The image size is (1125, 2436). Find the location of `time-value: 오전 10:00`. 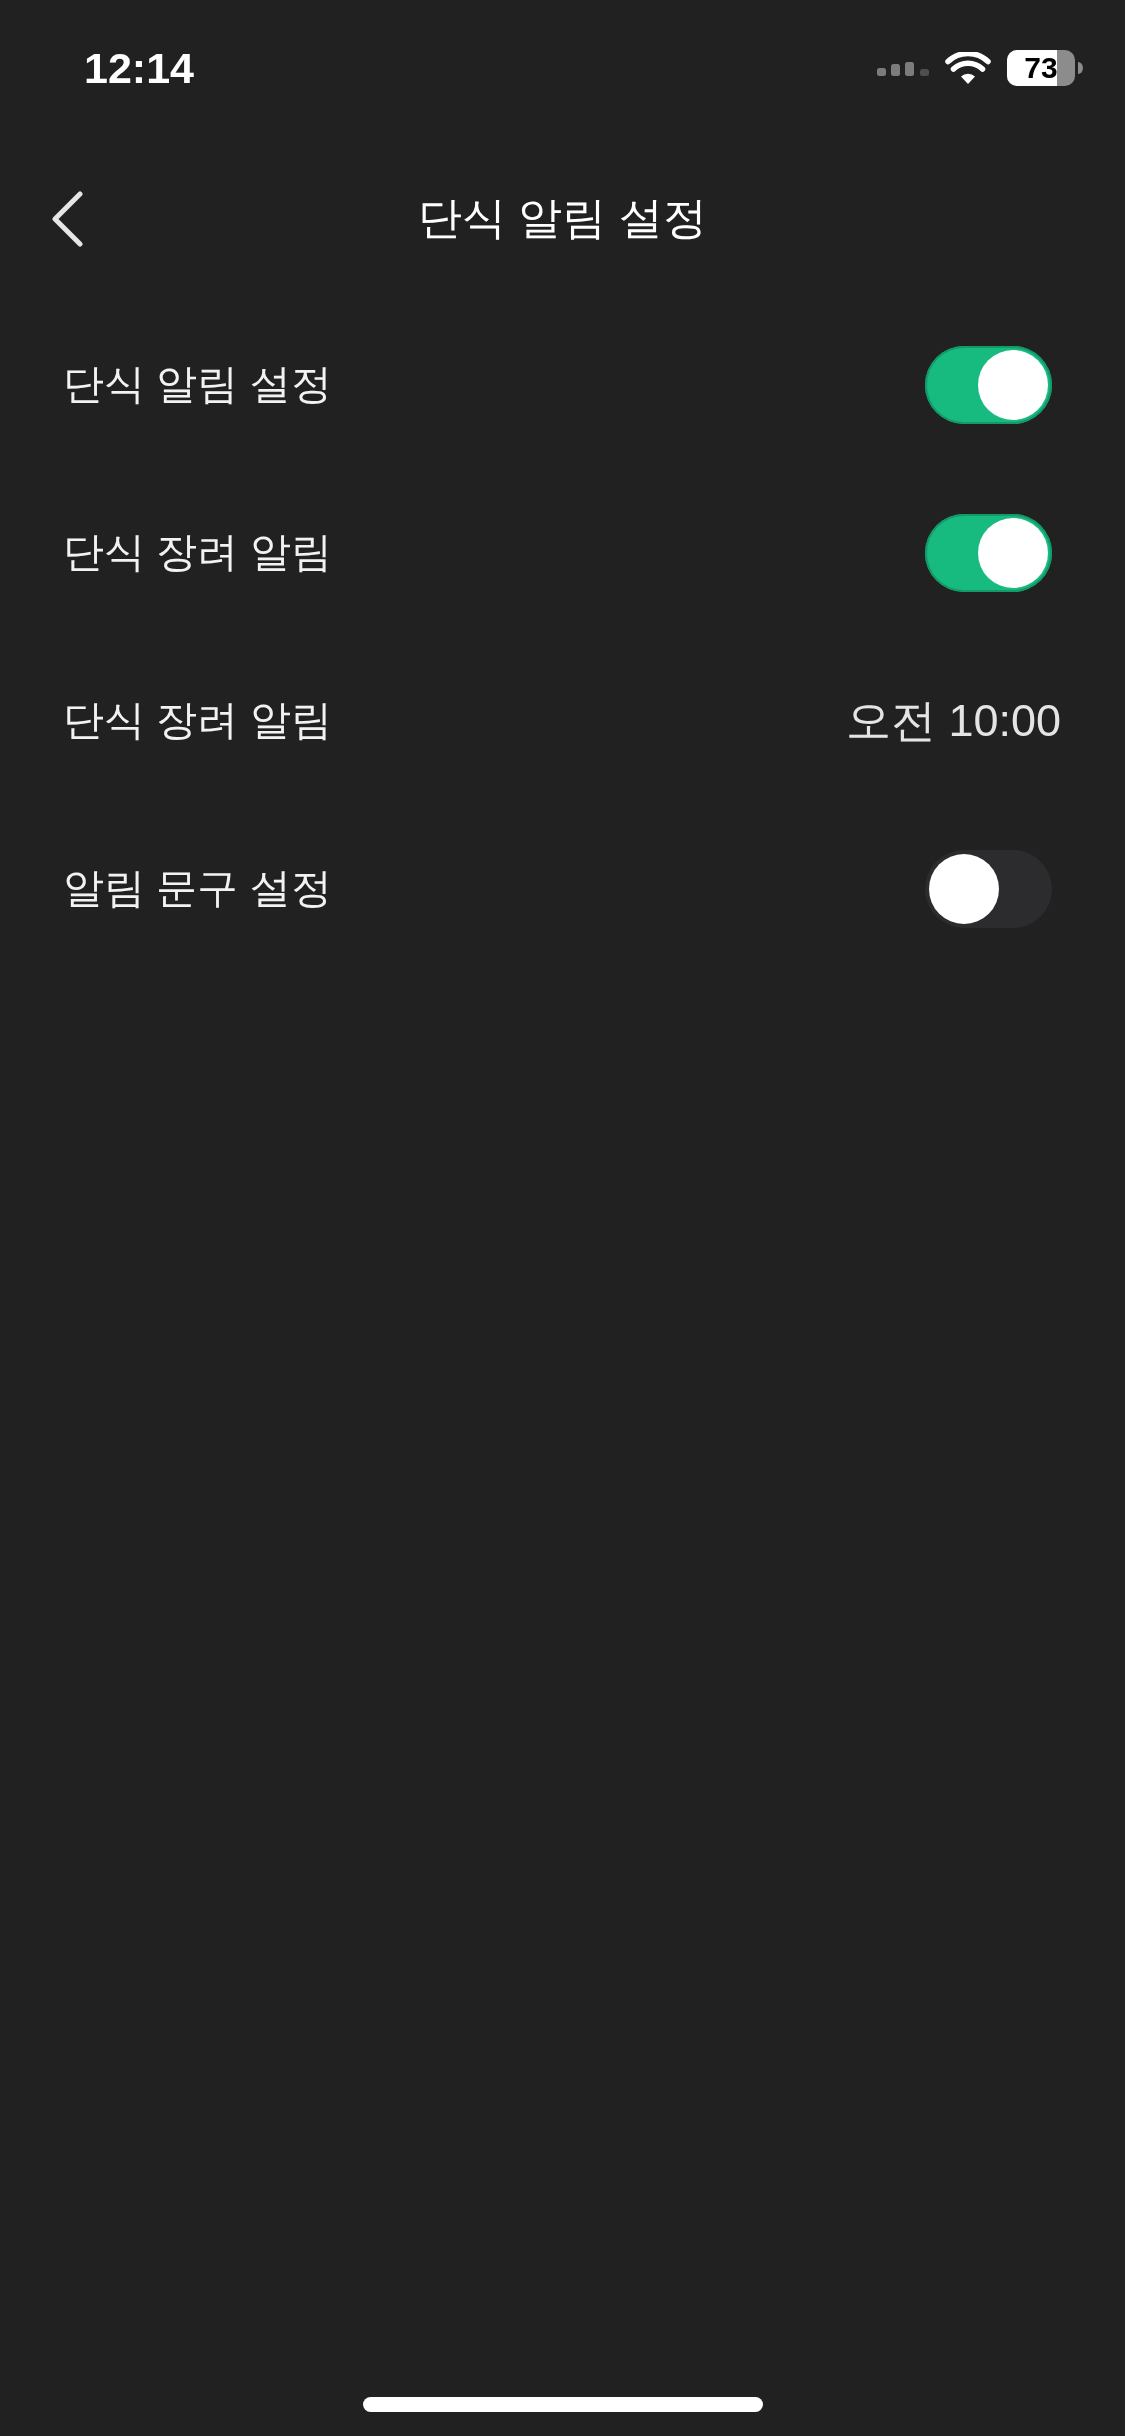

time-value: 오전 10:00 is located at coordinates (953, 721).